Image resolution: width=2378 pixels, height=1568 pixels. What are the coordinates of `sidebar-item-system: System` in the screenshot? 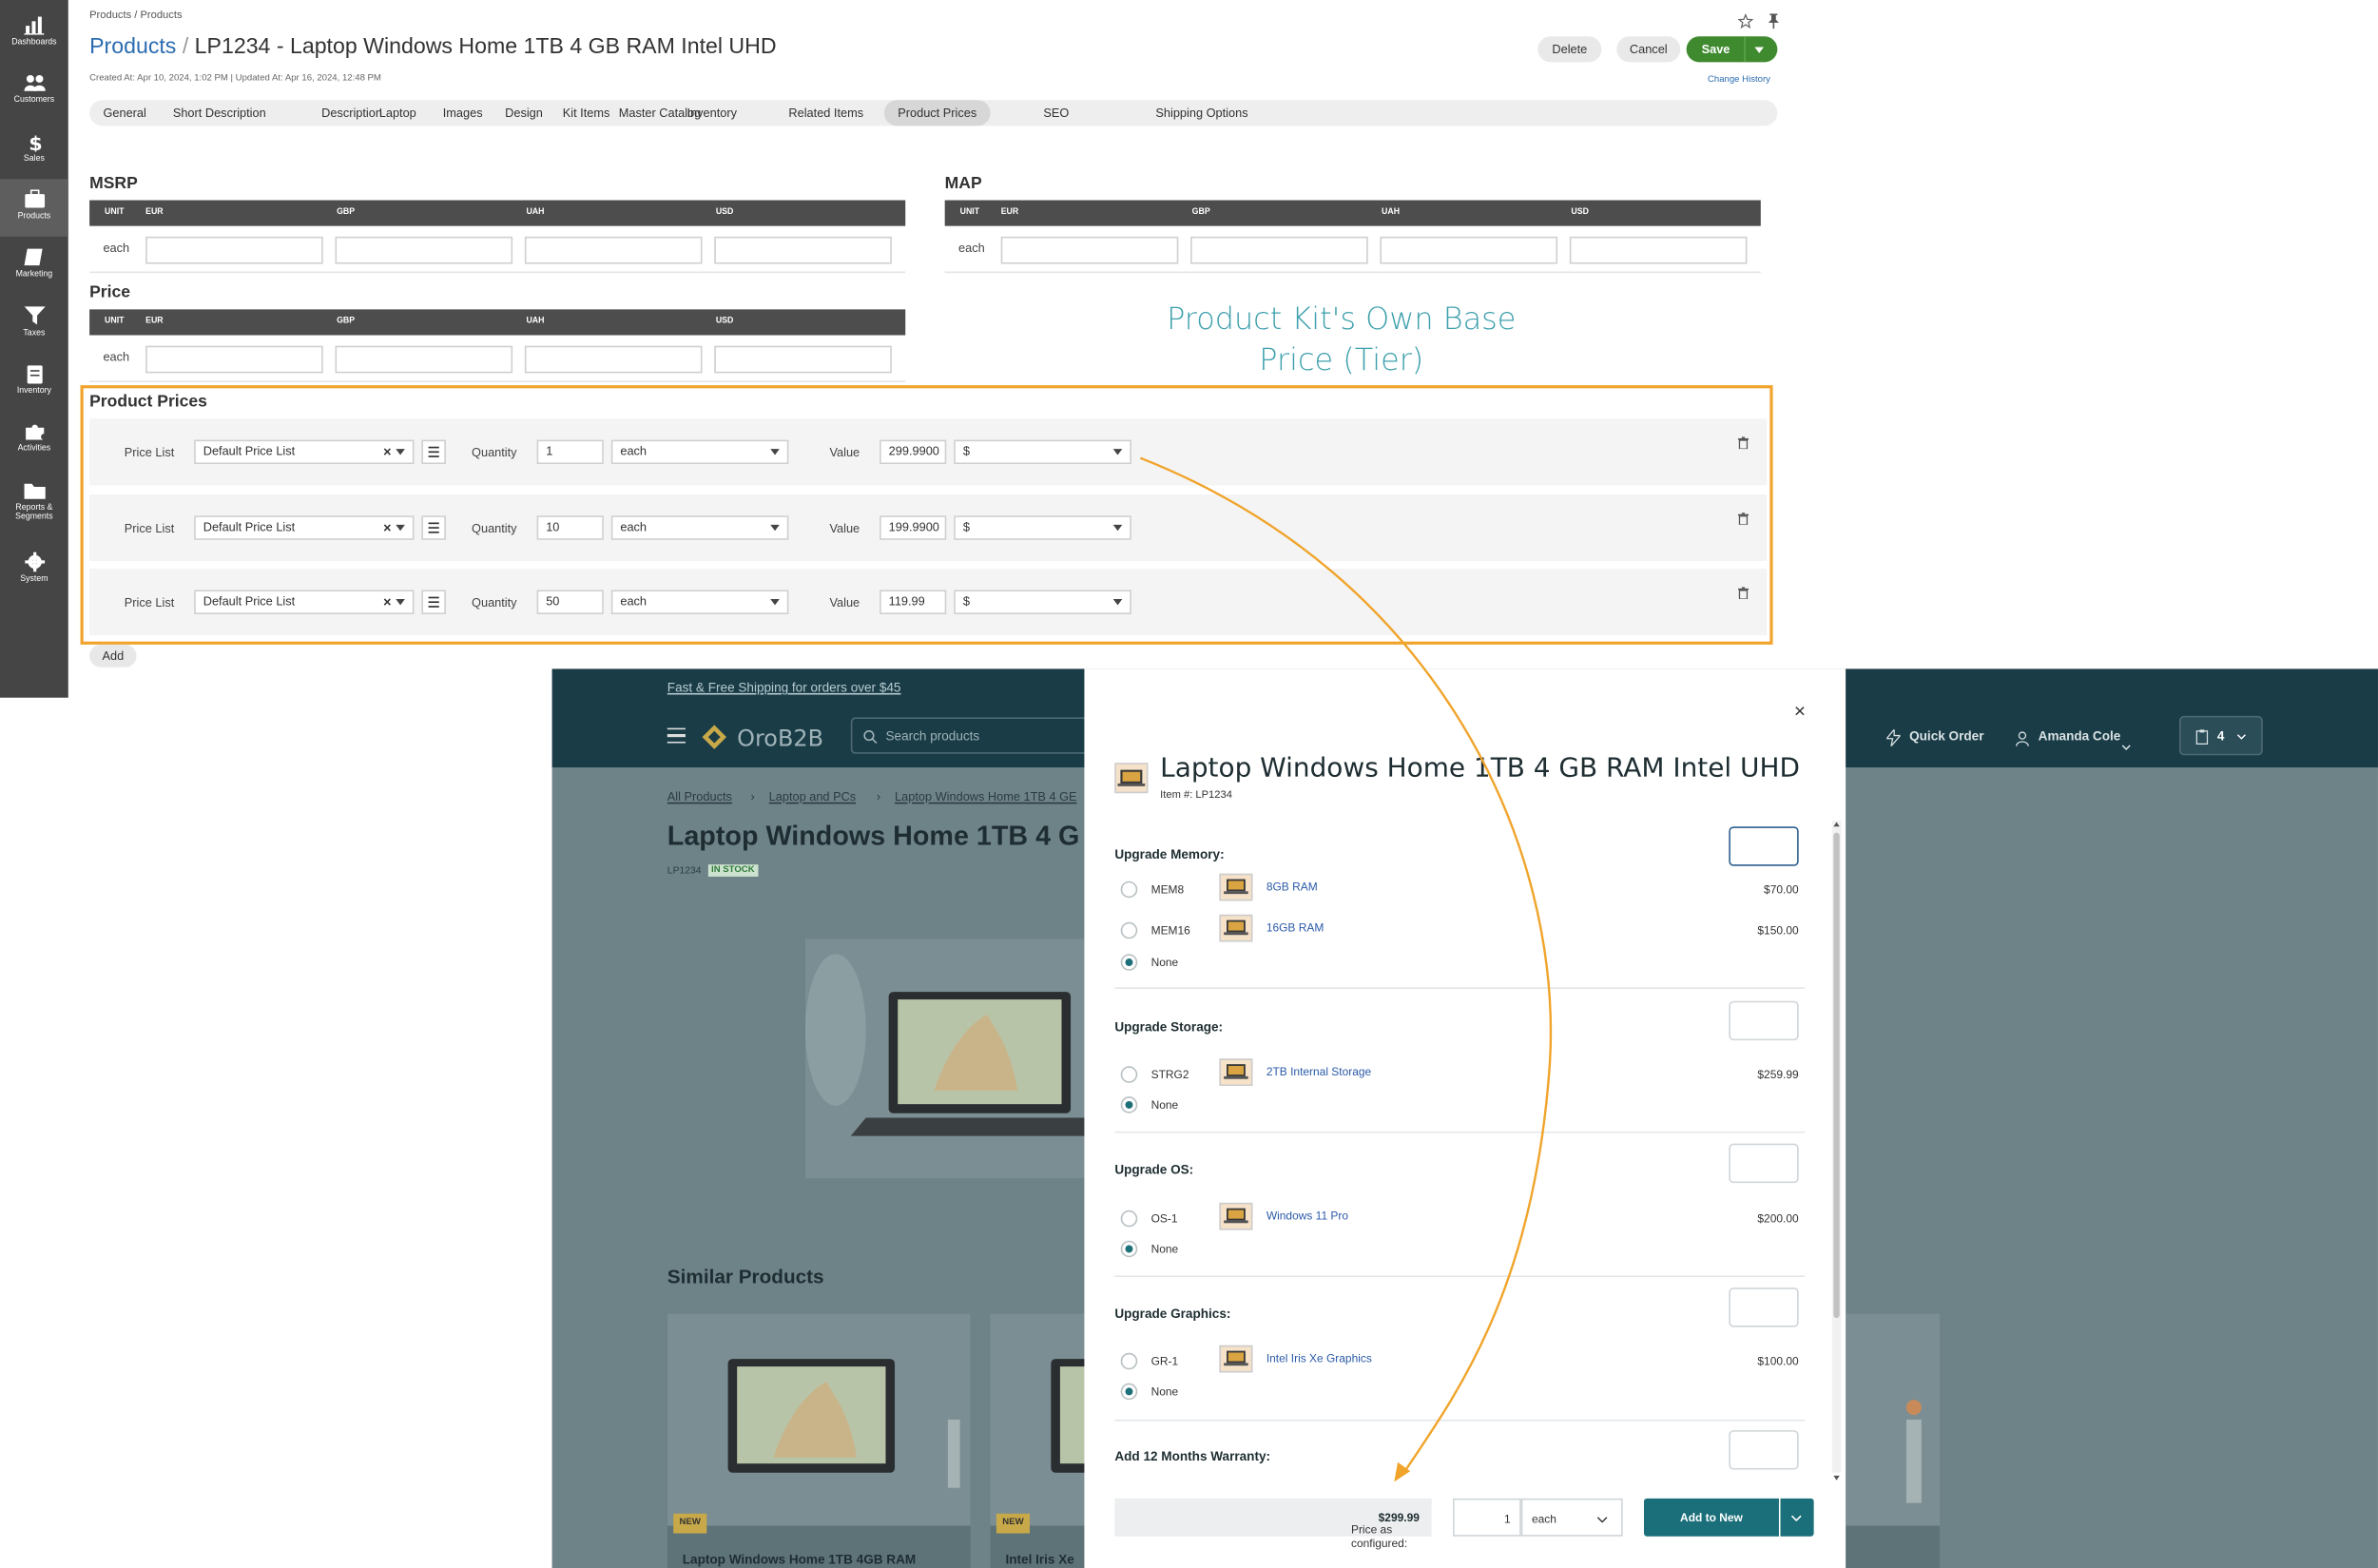 It's located at (34, 570).